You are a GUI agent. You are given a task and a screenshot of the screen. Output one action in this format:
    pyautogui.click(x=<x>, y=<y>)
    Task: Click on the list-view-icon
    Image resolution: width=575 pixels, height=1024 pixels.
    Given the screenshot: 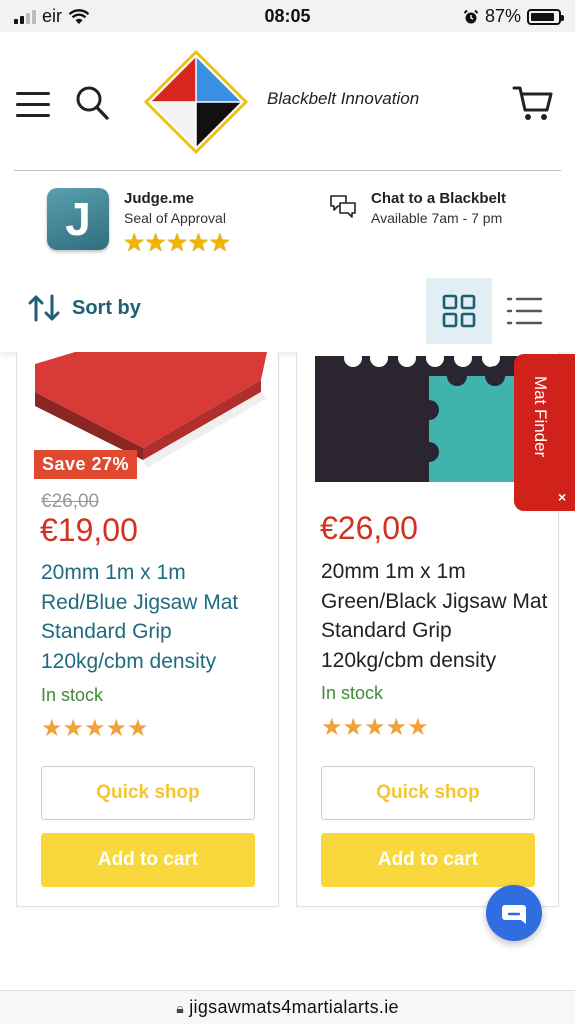 What is the action you would take?
    pyautogui.click(x=524, y=311)
    